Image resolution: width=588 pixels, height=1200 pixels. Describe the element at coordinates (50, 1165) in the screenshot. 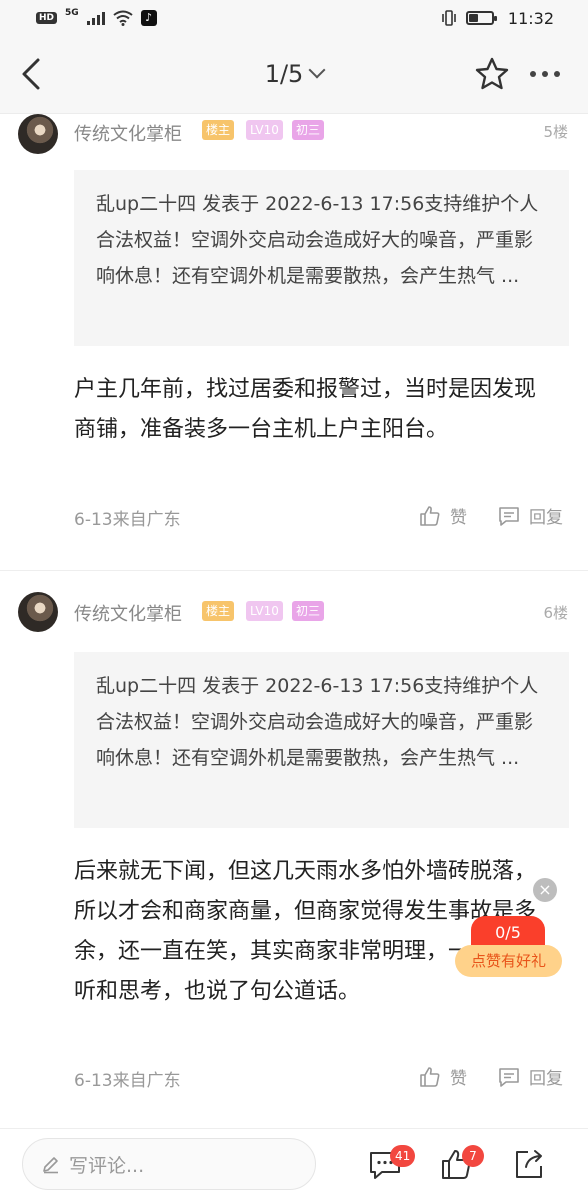

I see `pencil-icon` at that location.